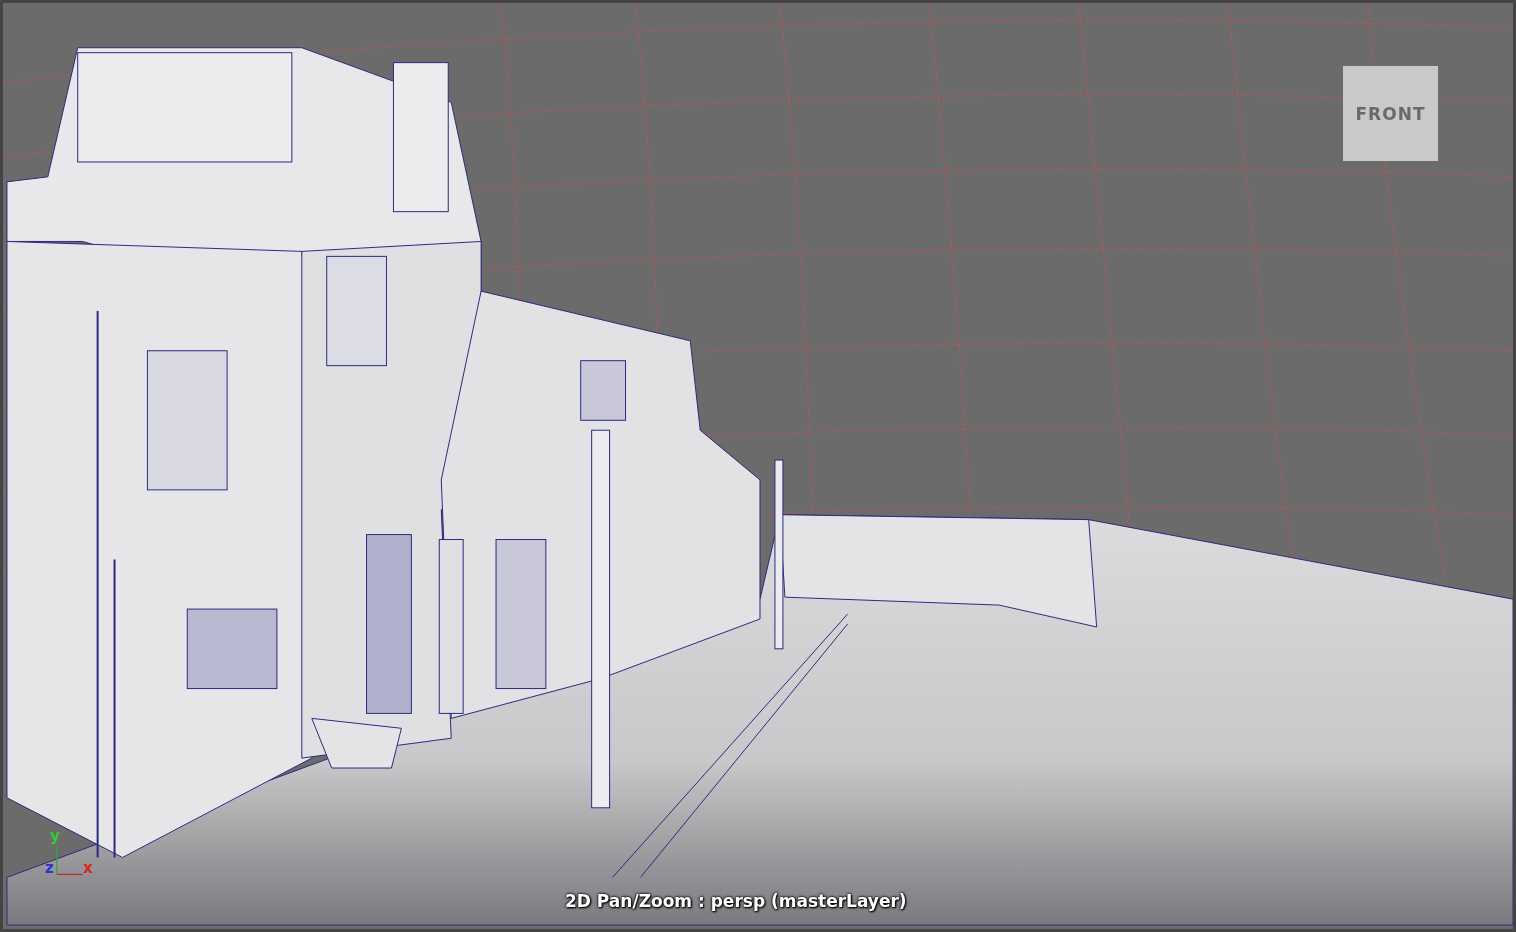 The width and height of the screenshot is (1516, 932). Describe the element at coordinates (1390, 113) in the screenshot. I see `view-cube: FRONT` at that location.